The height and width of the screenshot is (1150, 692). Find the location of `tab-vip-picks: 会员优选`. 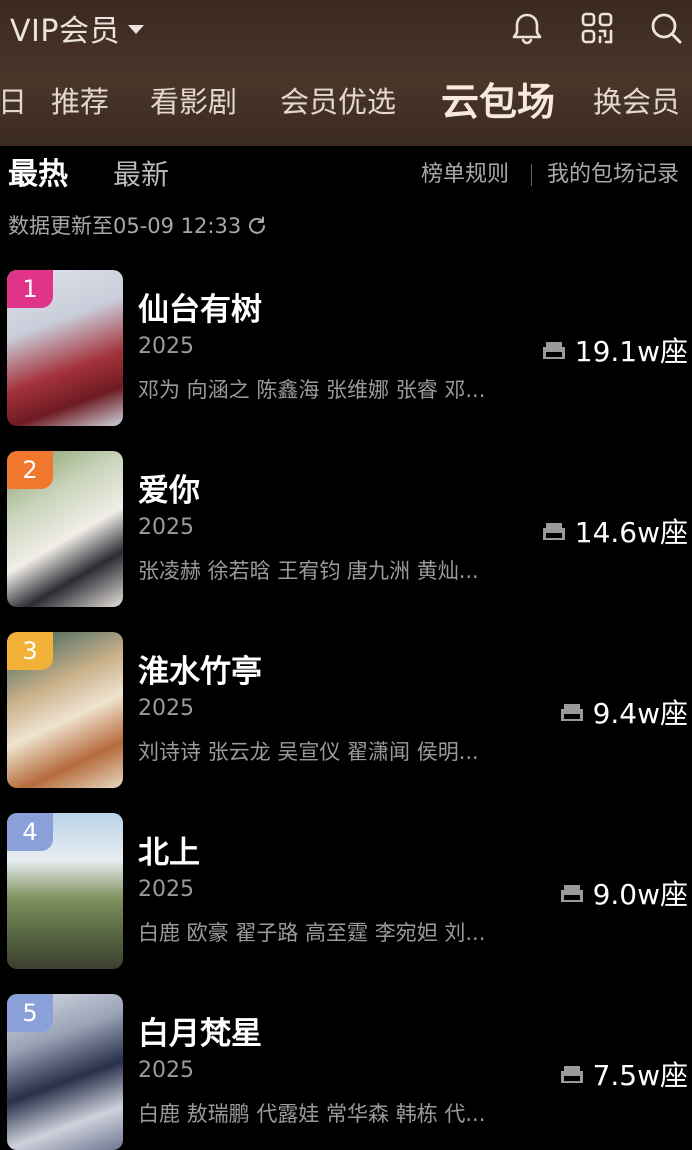

tab-vip-picks: 会员优选 is located at coordinates (338, 102).